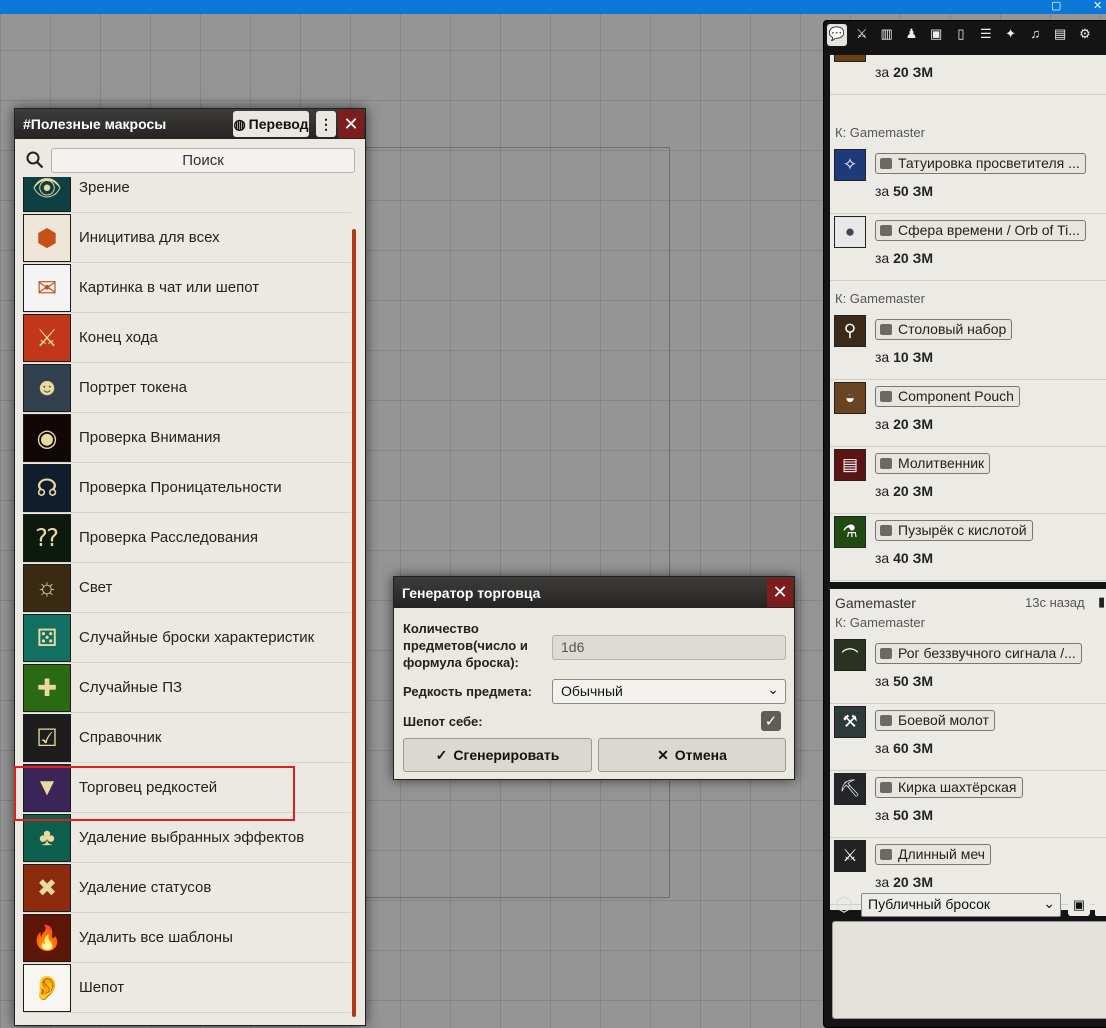 The image size is (1106, 1028). Describe the element at coordinates (203, 160) in the screenshot. I see `search-input: Поиск` at that location.